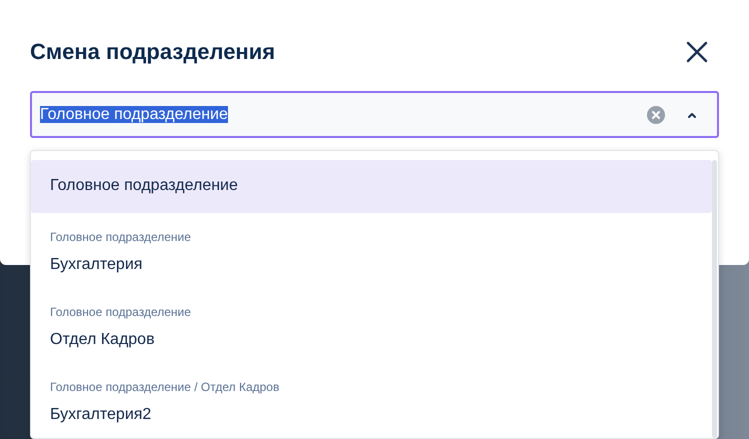 Image resolution: width=749 pixels, height=439 pixels. Describe the element at coordinates (97, 265) in the screenshot. I see `option-label: Бухгалтерия` at that location.